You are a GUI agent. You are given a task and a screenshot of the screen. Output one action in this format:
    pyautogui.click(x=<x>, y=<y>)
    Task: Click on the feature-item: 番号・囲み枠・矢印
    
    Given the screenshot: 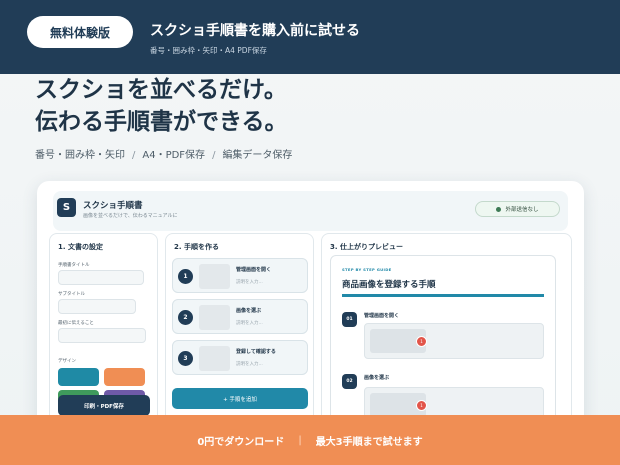 What is the action you would take?
    pyautogui.click(x=80, y=155)
    